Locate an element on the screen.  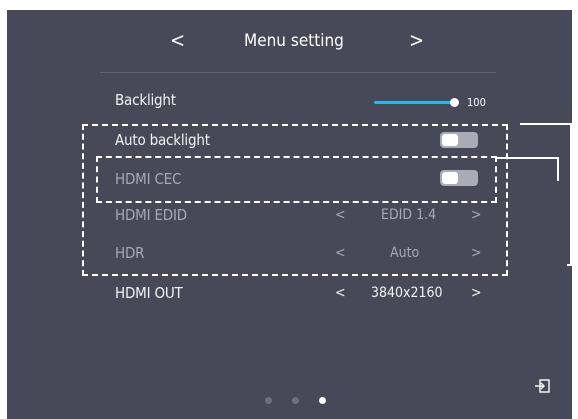
hdmi-out-prev-button: < is located at coordinates (340, 293).